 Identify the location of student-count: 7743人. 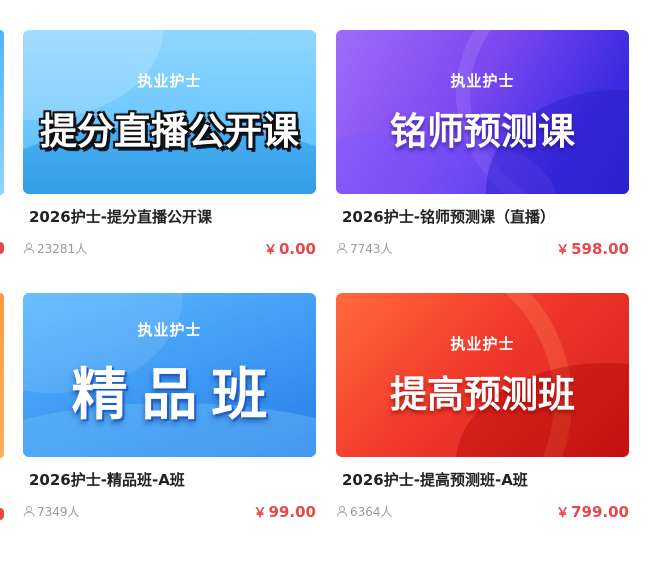
(364, 248).